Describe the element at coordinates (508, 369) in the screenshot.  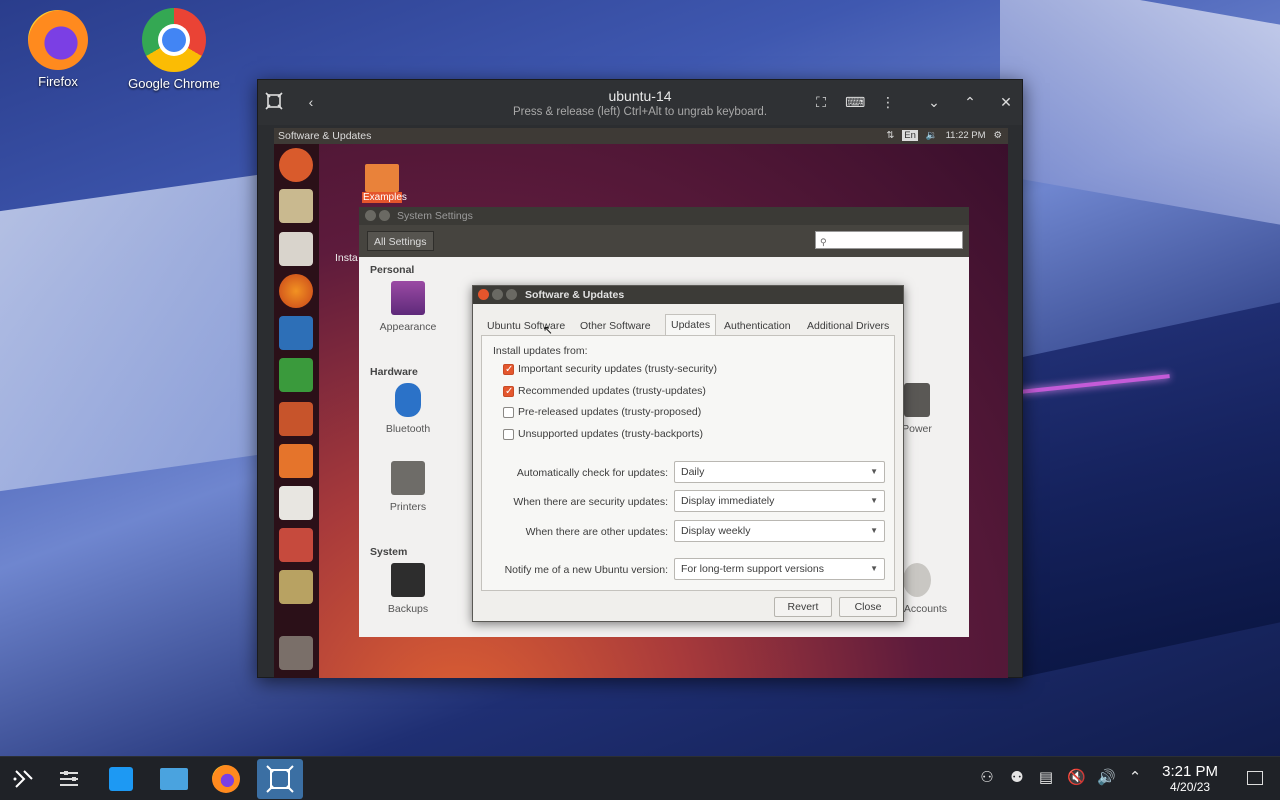
I see `checkbox-security-updates` at that location.